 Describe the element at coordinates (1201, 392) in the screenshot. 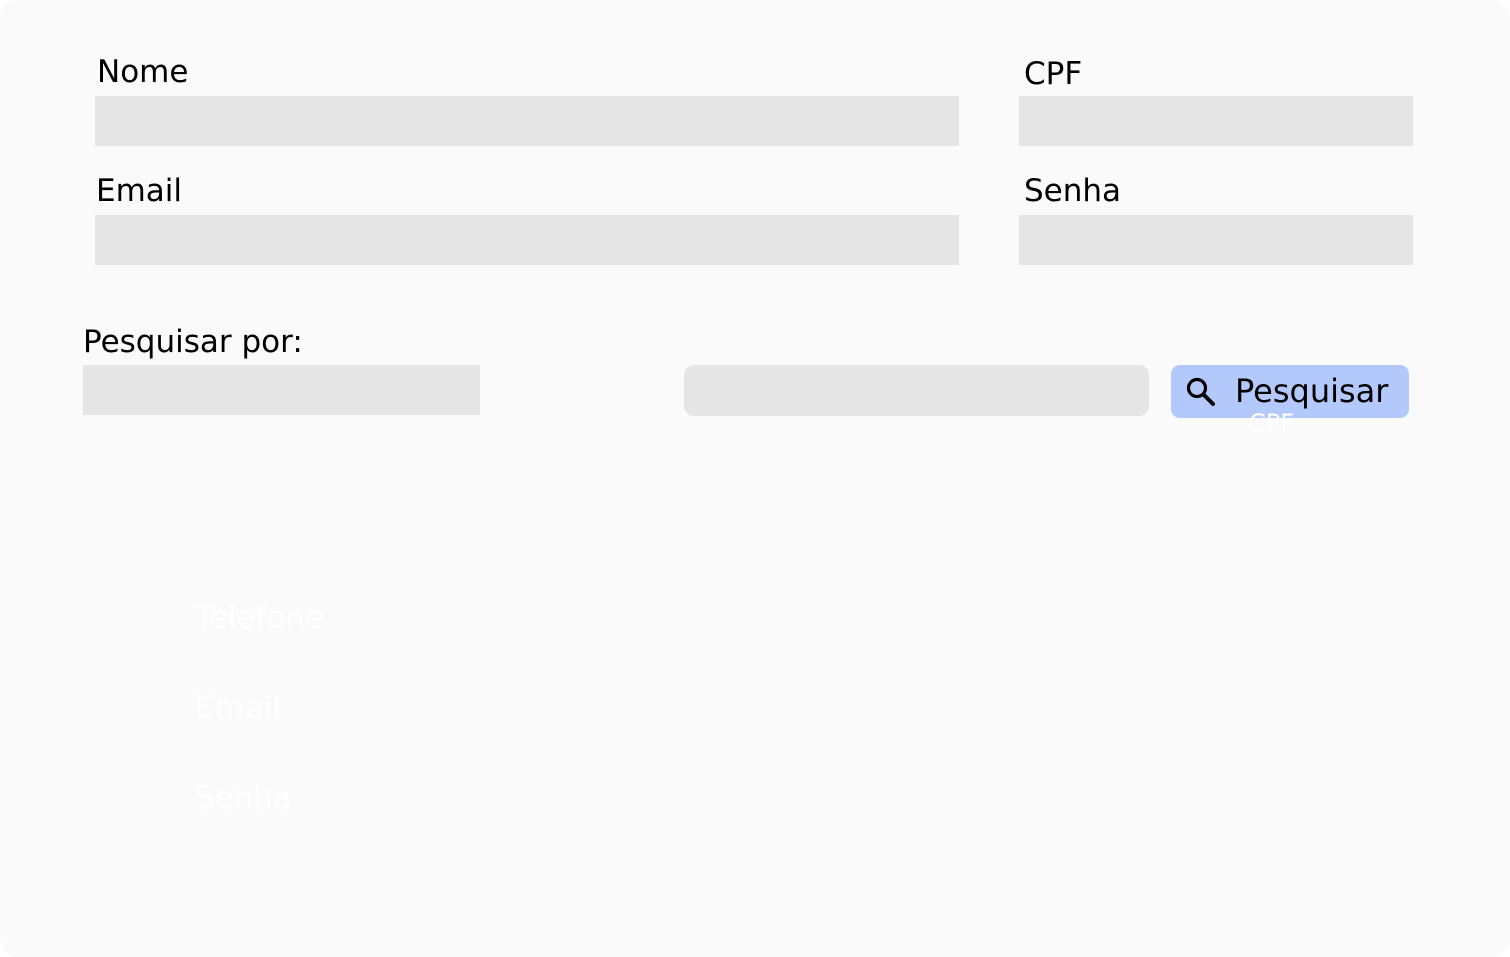

I see `search-icon` at that location.